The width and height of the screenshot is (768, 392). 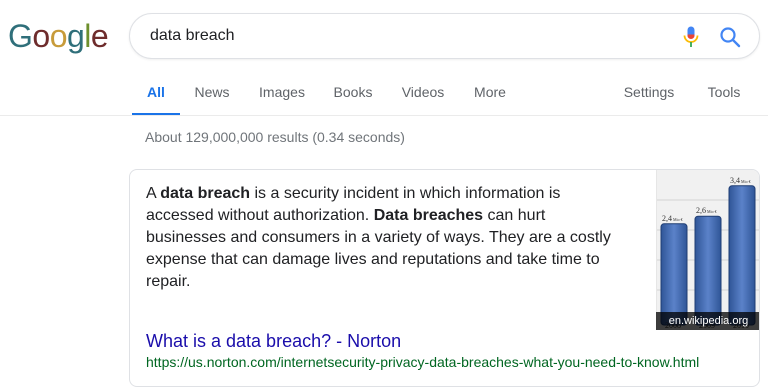 I want to click on tab-settings: Settings, so click(x=649, y=97).